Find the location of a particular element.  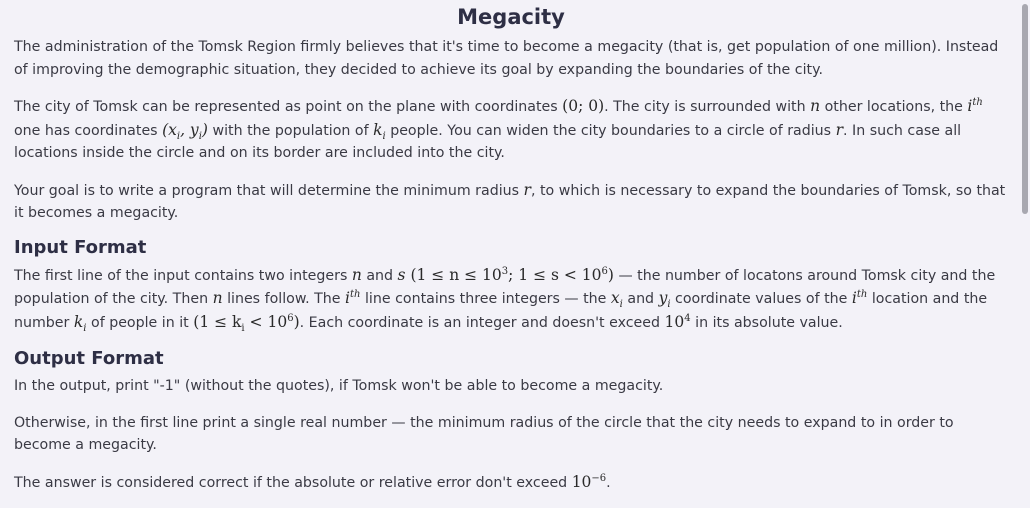

math-epsilon: 10−6 is located at coordinates (589, 482).